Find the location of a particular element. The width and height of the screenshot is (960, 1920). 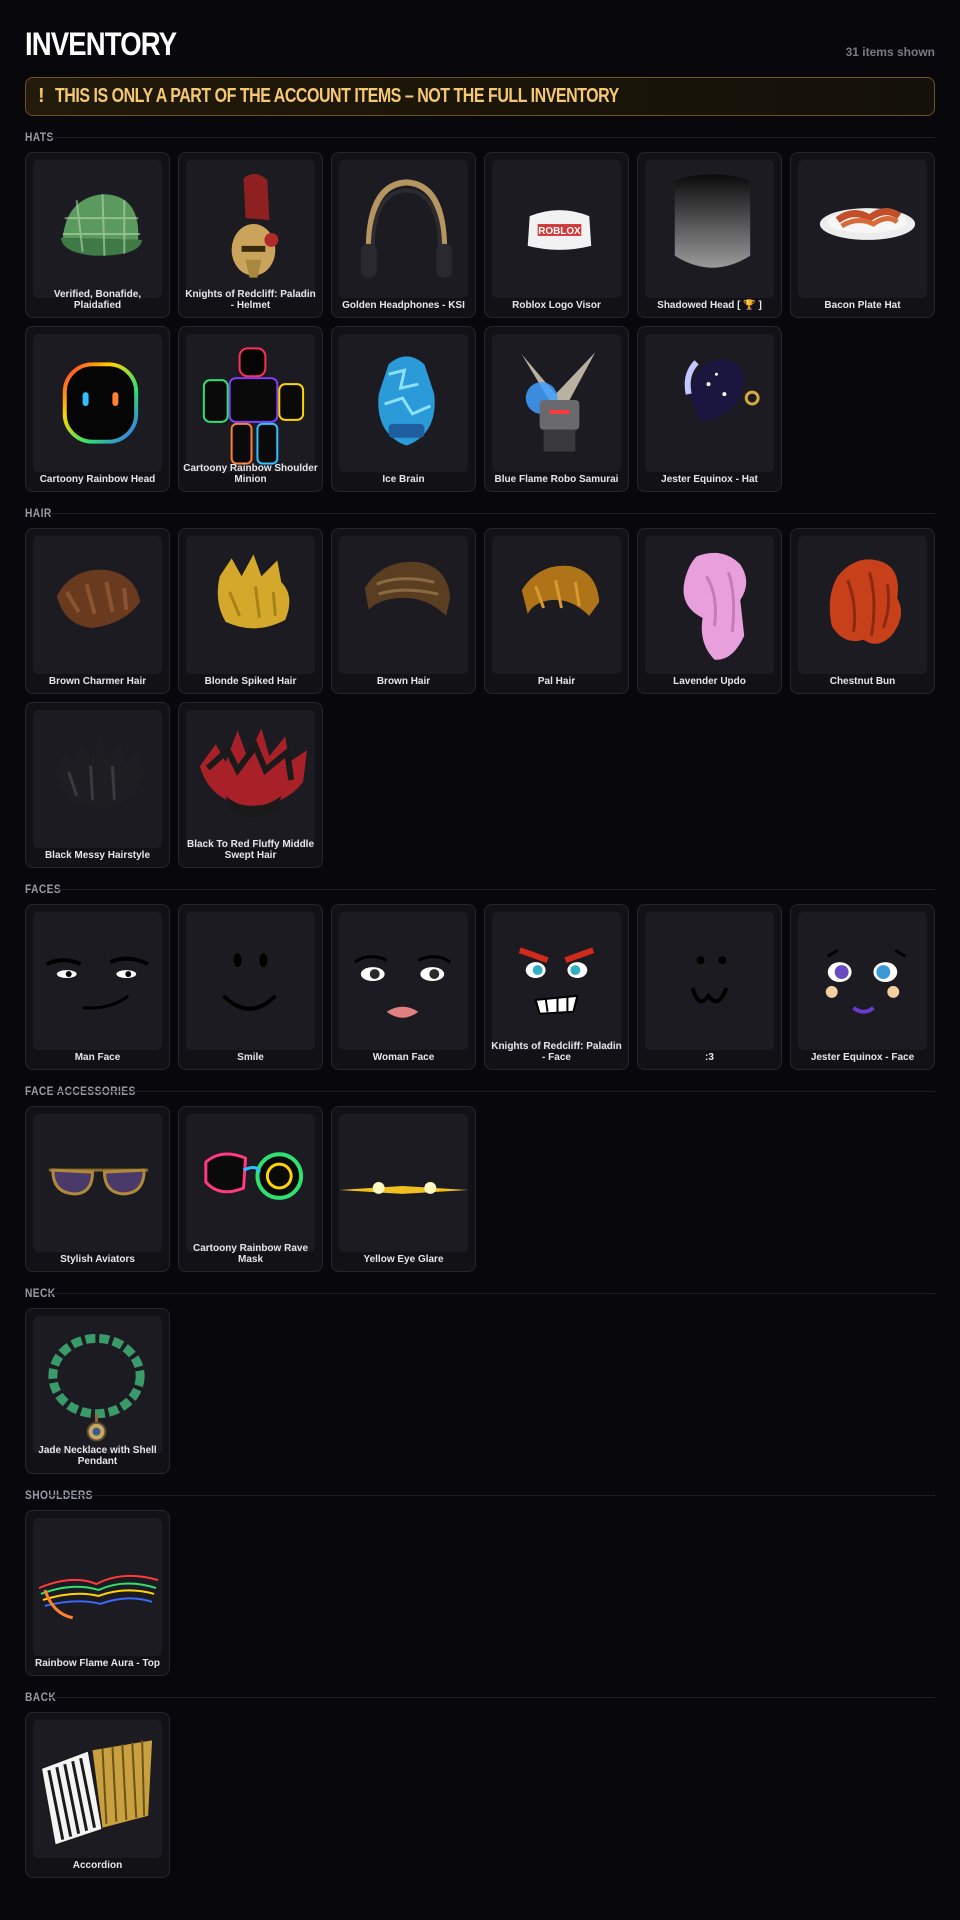

item-card: ROBLOX Roblox Logo Visor is located at coordinates (556, 235).